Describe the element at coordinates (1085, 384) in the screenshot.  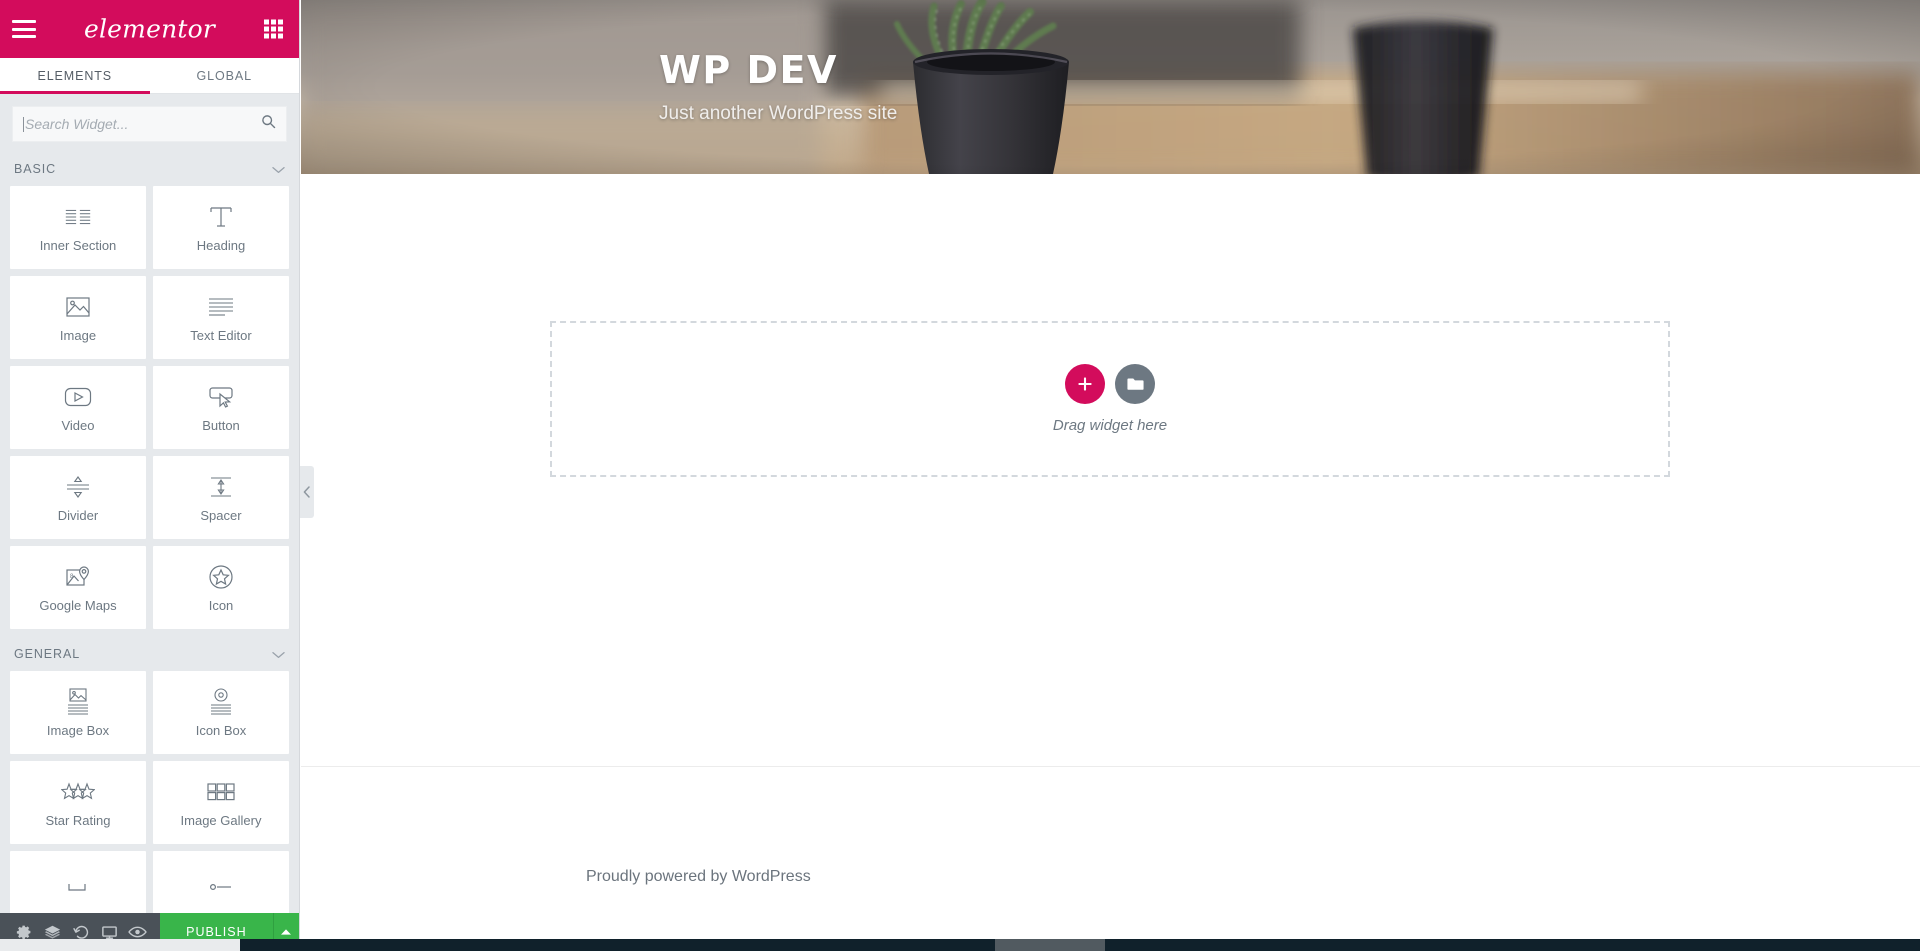
I see `add-new-section-button` at that location.